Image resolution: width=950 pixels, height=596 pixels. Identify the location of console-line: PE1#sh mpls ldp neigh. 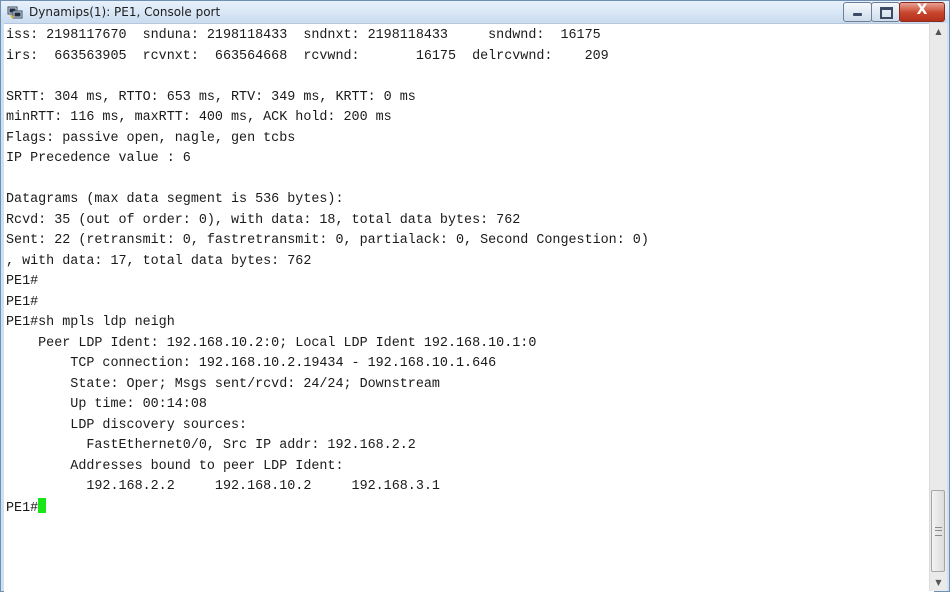
(90, 322).